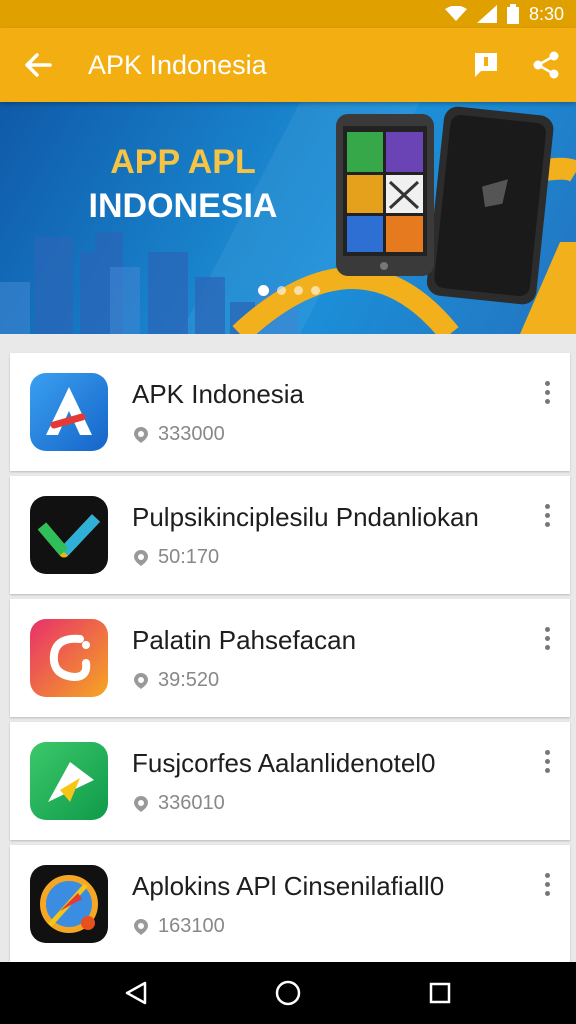 Image resolution: width=576 pixels, height=1024 pixels. What do you see at coordinates (183, 184) in the screenshot?
I see `banner-heading: APP APL INDONESIA` at bounding box center [183, 184].